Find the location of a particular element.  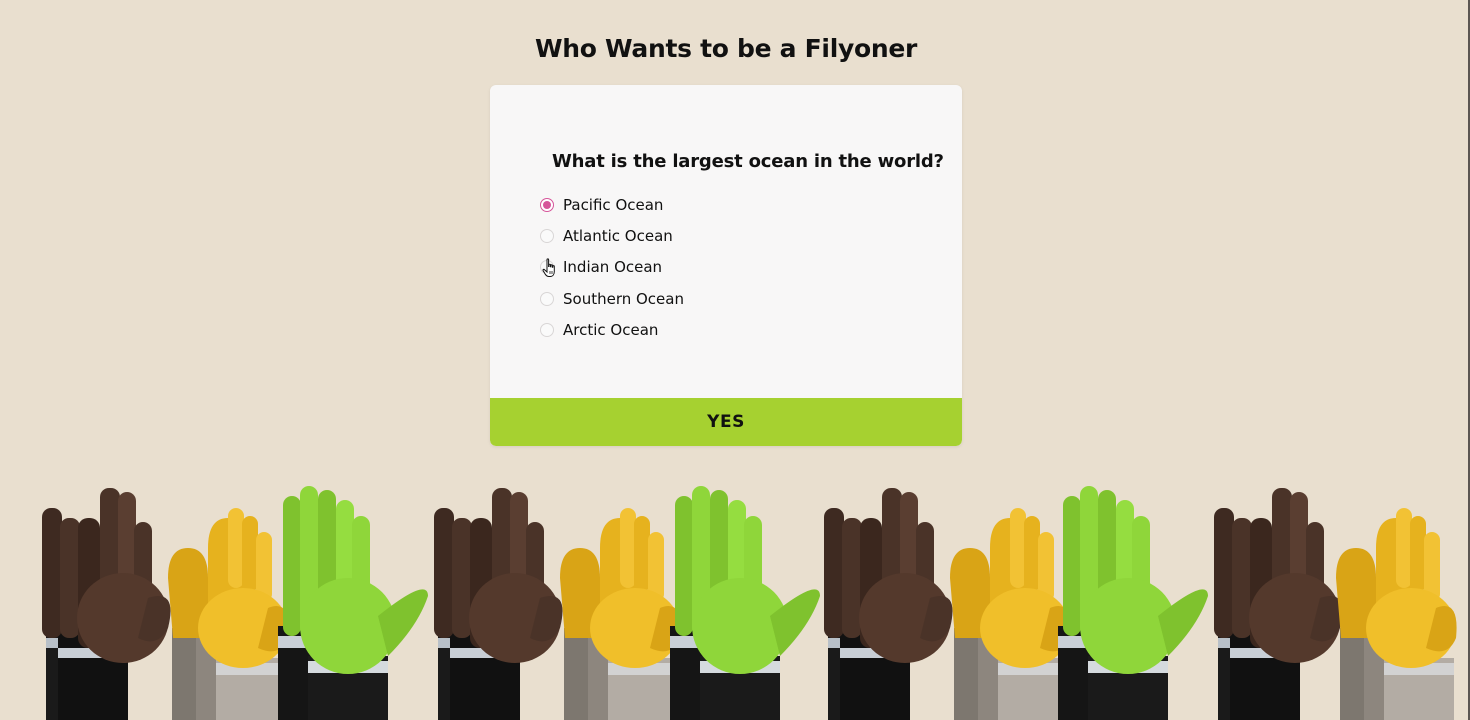

option-label: Arctic Ocean is located at coordinates (611, 330).